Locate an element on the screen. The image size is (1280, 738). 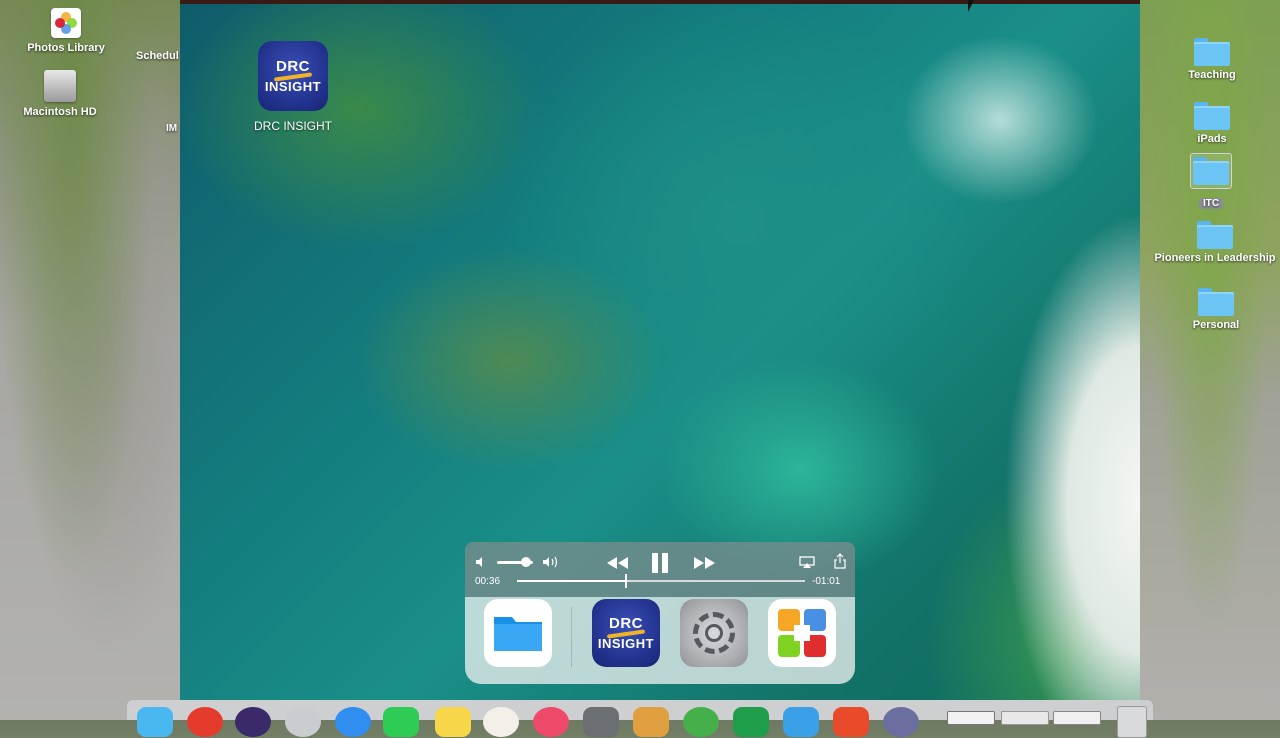
selected-folder-frame is located at coordinates (1211, 171).